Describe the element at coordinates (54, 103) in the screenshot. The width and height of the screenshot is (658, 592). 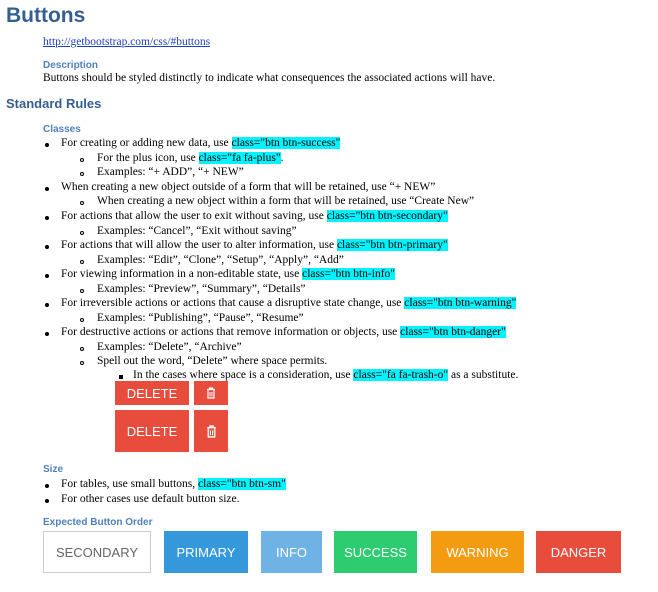
I see `standard-rules-heading: Standard Rules` at that location.